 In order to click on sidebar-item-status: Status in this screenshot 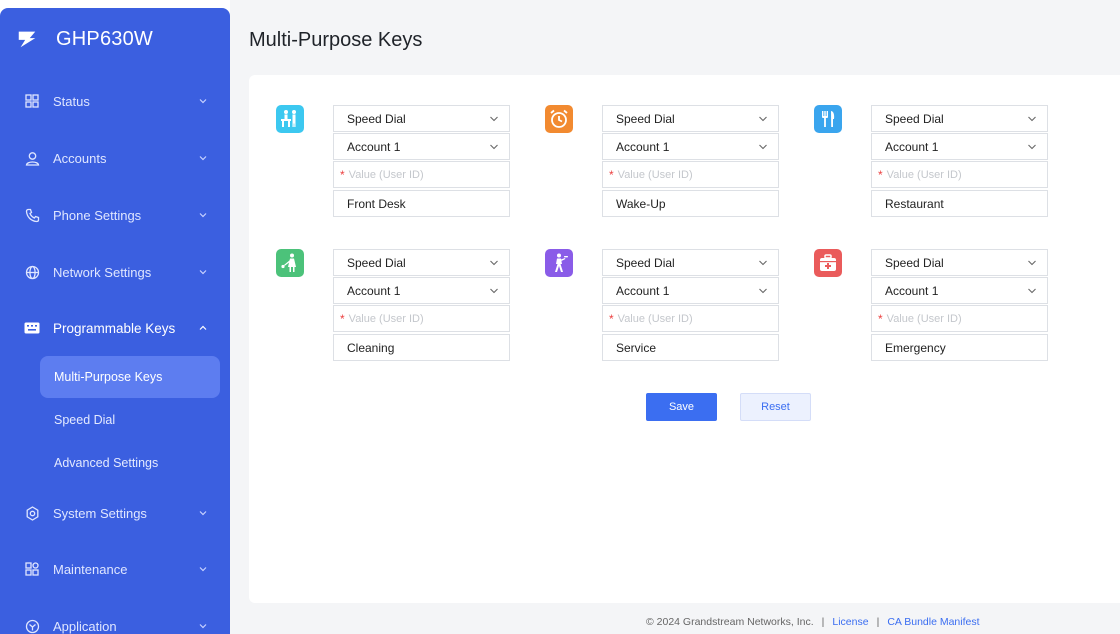, I will do `click(115, 101)`.